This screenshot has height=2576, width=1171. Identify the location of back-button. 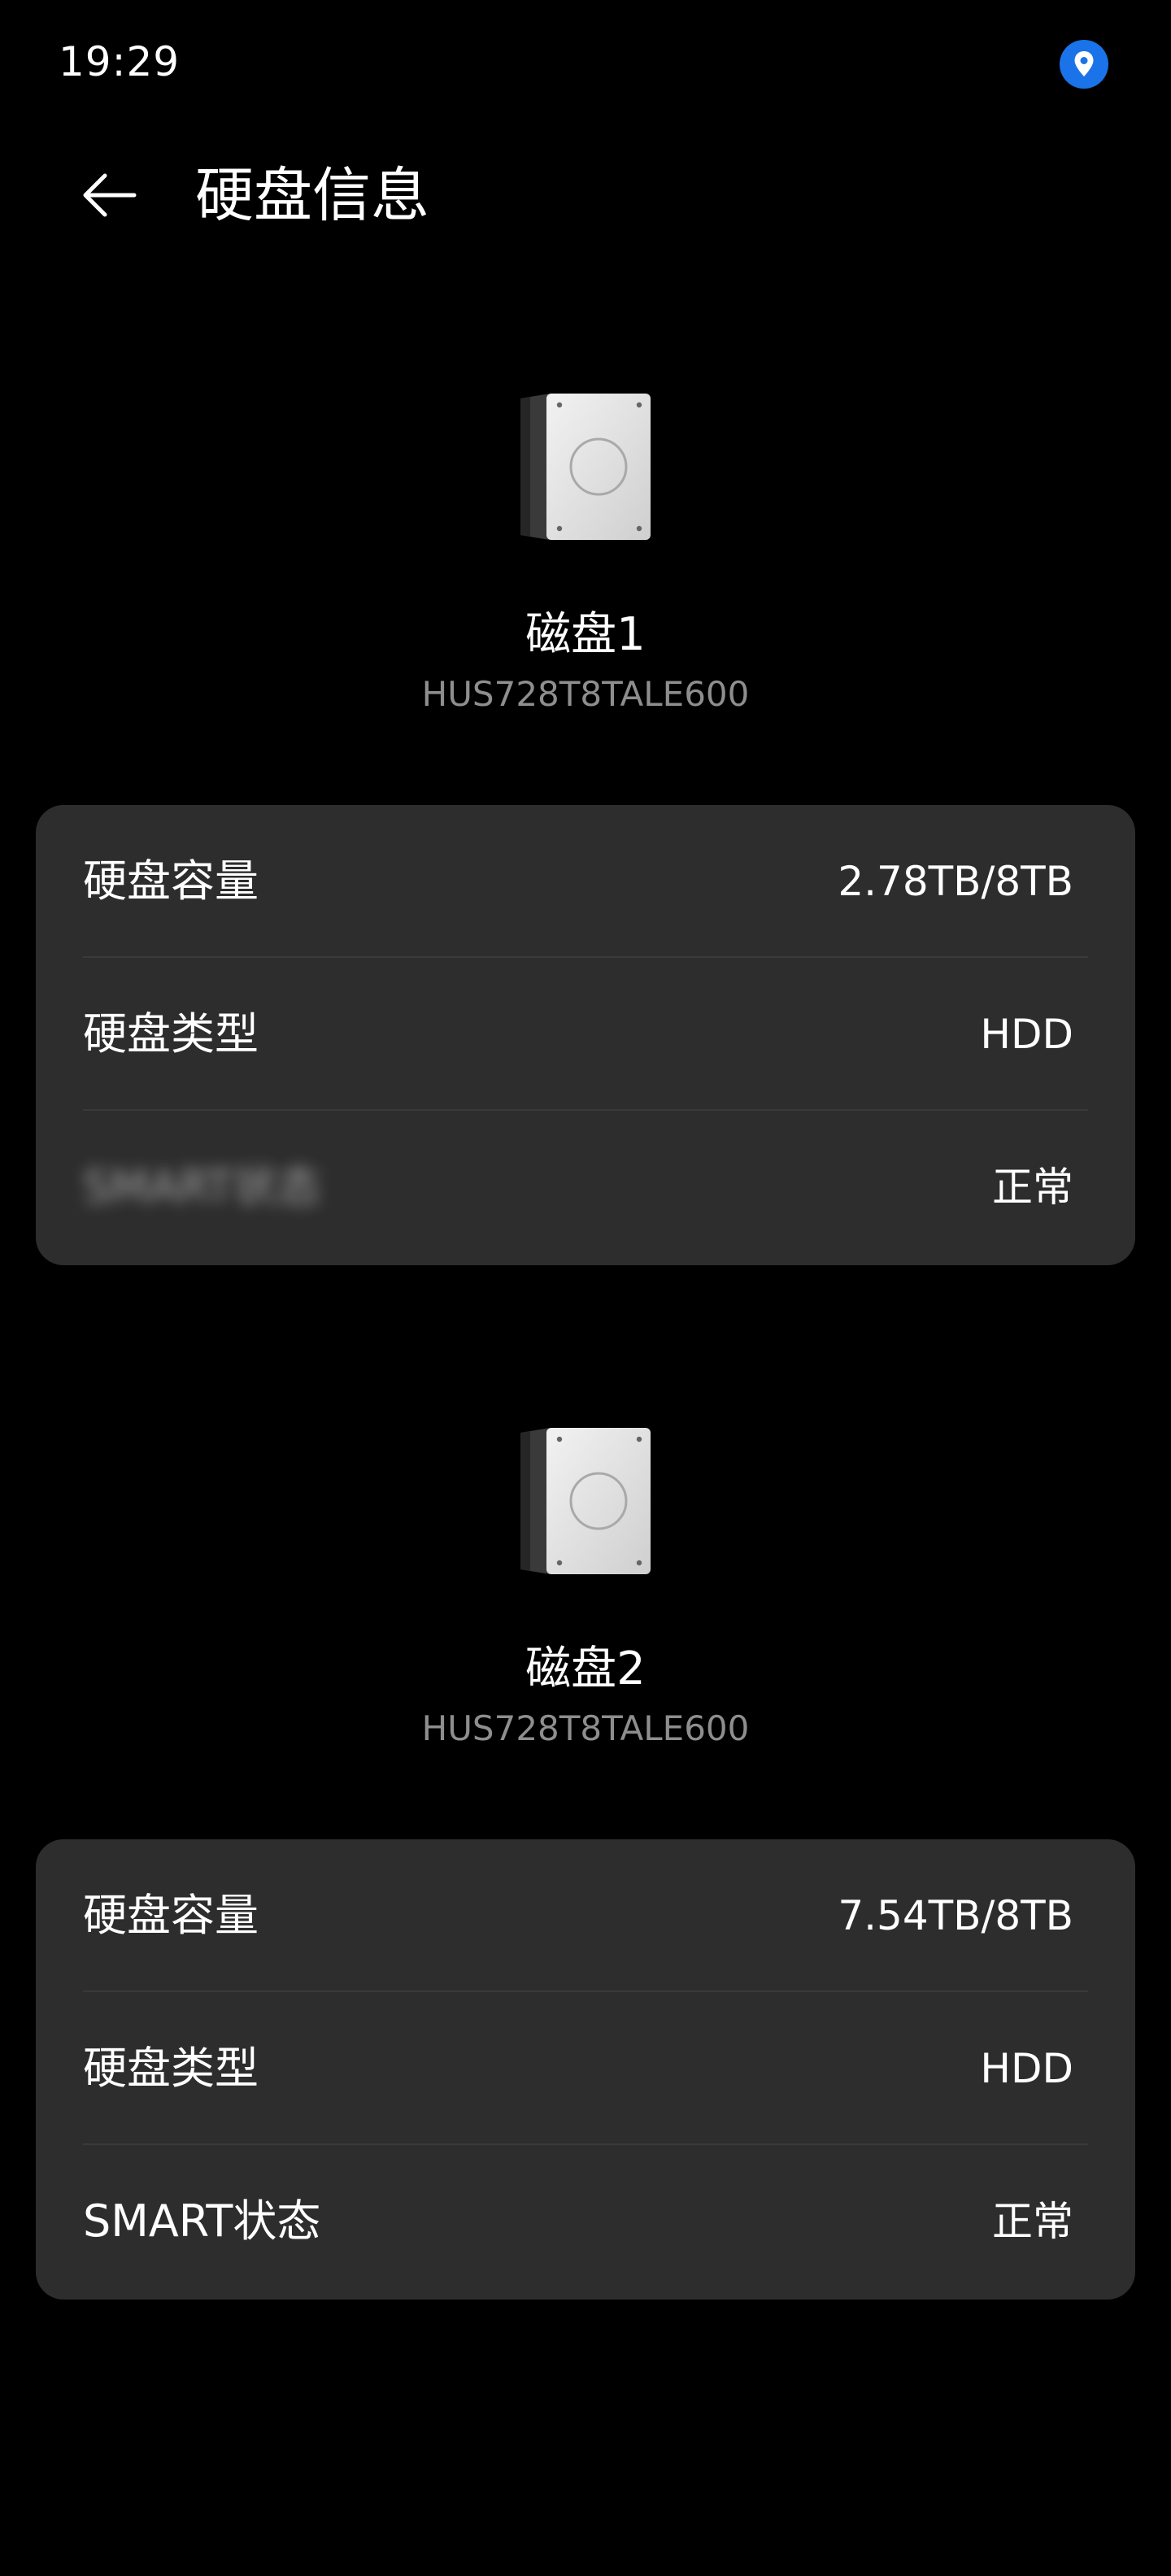
(110, 195).